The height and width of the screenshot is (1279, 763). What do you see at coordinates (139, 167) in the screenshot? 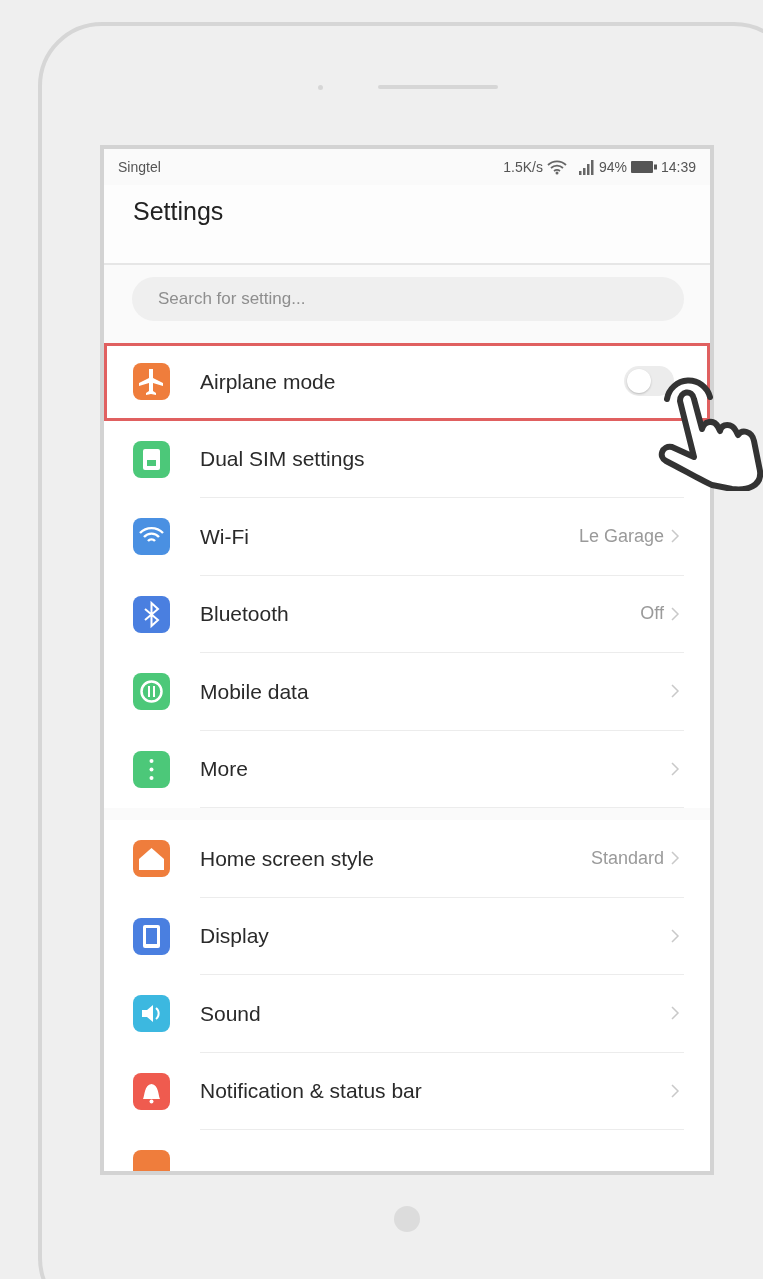
I see `carrier-name: Singtel` at bounding box center [139, 167].